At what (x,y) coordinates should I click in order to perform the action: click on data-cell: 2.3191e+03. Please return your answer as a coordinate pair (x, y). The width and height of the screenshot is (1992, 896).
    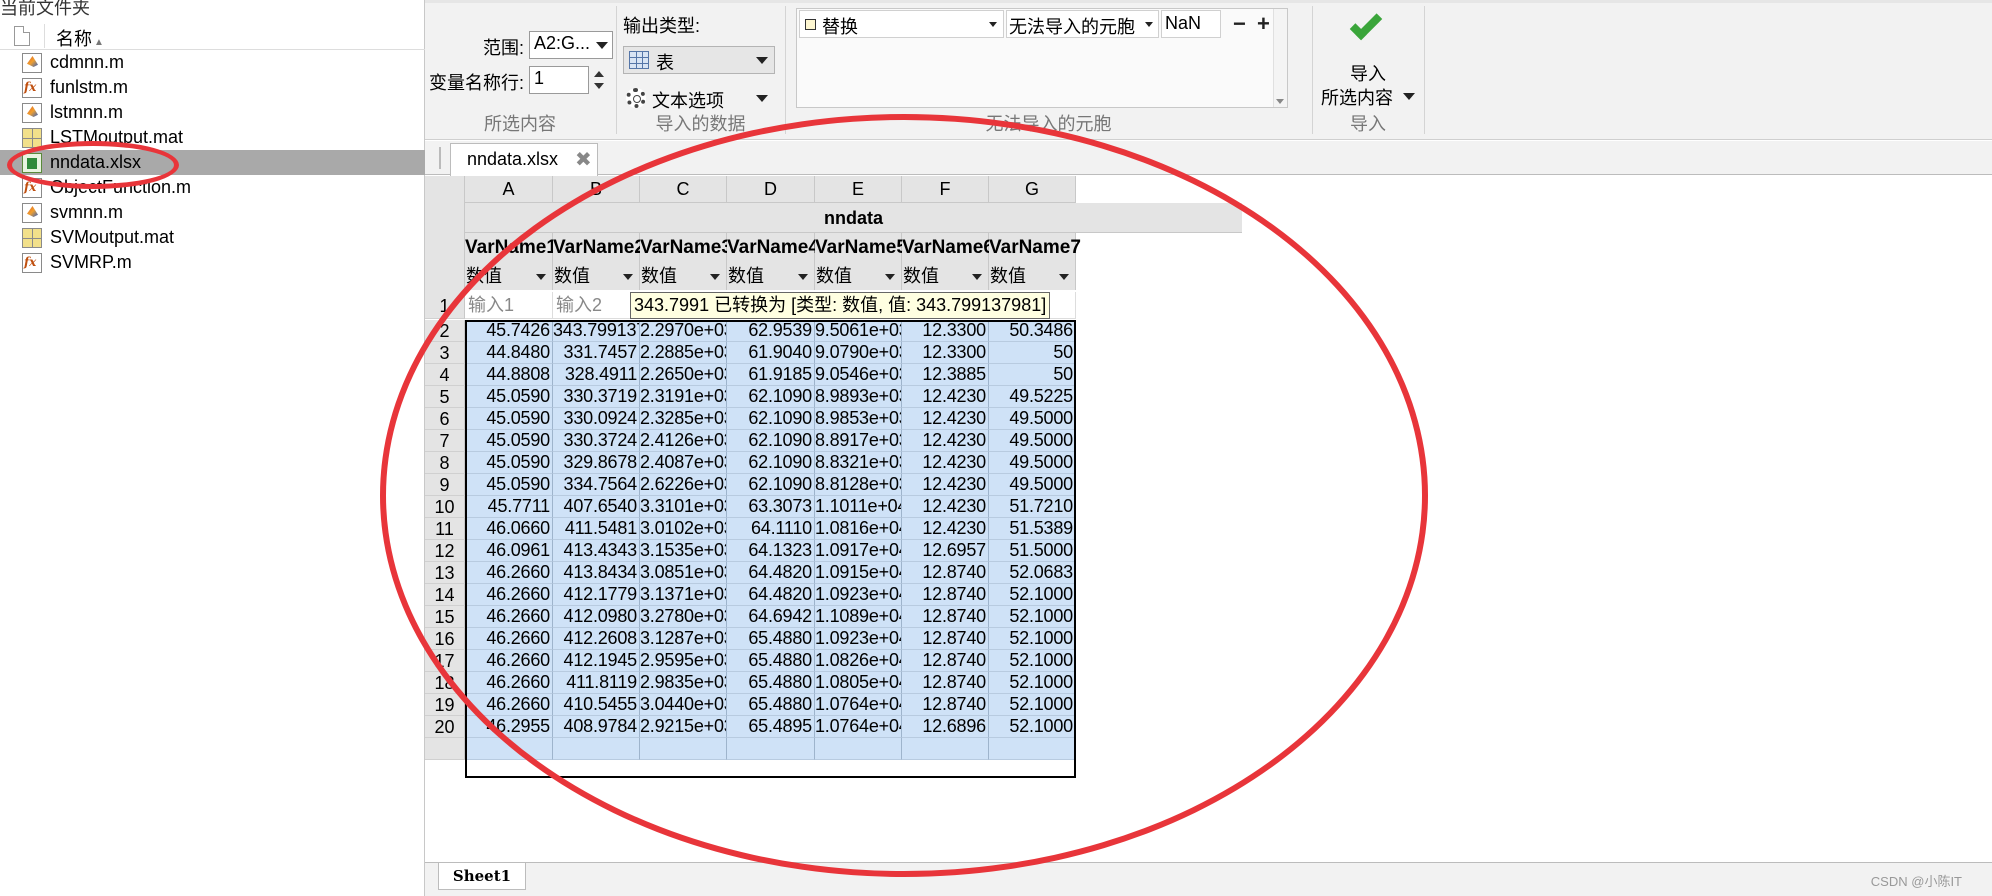
    Looking at the image, I should click on (683, 397).